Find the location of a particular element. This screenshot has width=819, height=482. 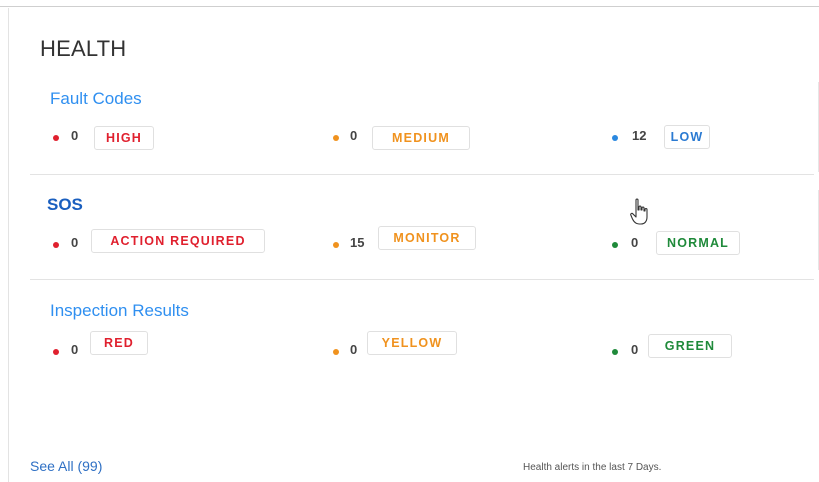

badge-high: HIGH is located at coordinates (124, 138).